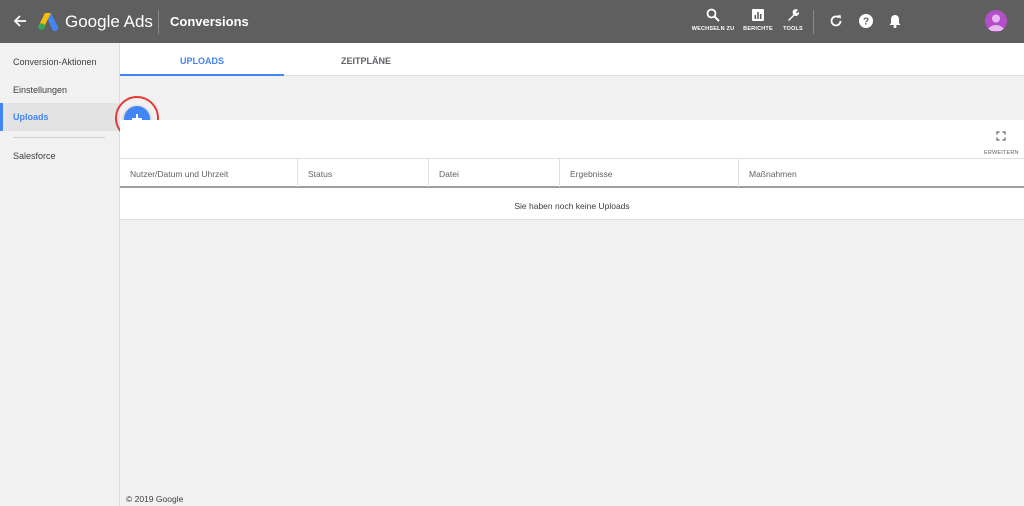 This screenshot has height=506, width=1024. What do you see at coordinates (60, 156) in the screenshot?
I see `sidebar-item-salesforce: Salesforce` at bounding box center [60, 156].